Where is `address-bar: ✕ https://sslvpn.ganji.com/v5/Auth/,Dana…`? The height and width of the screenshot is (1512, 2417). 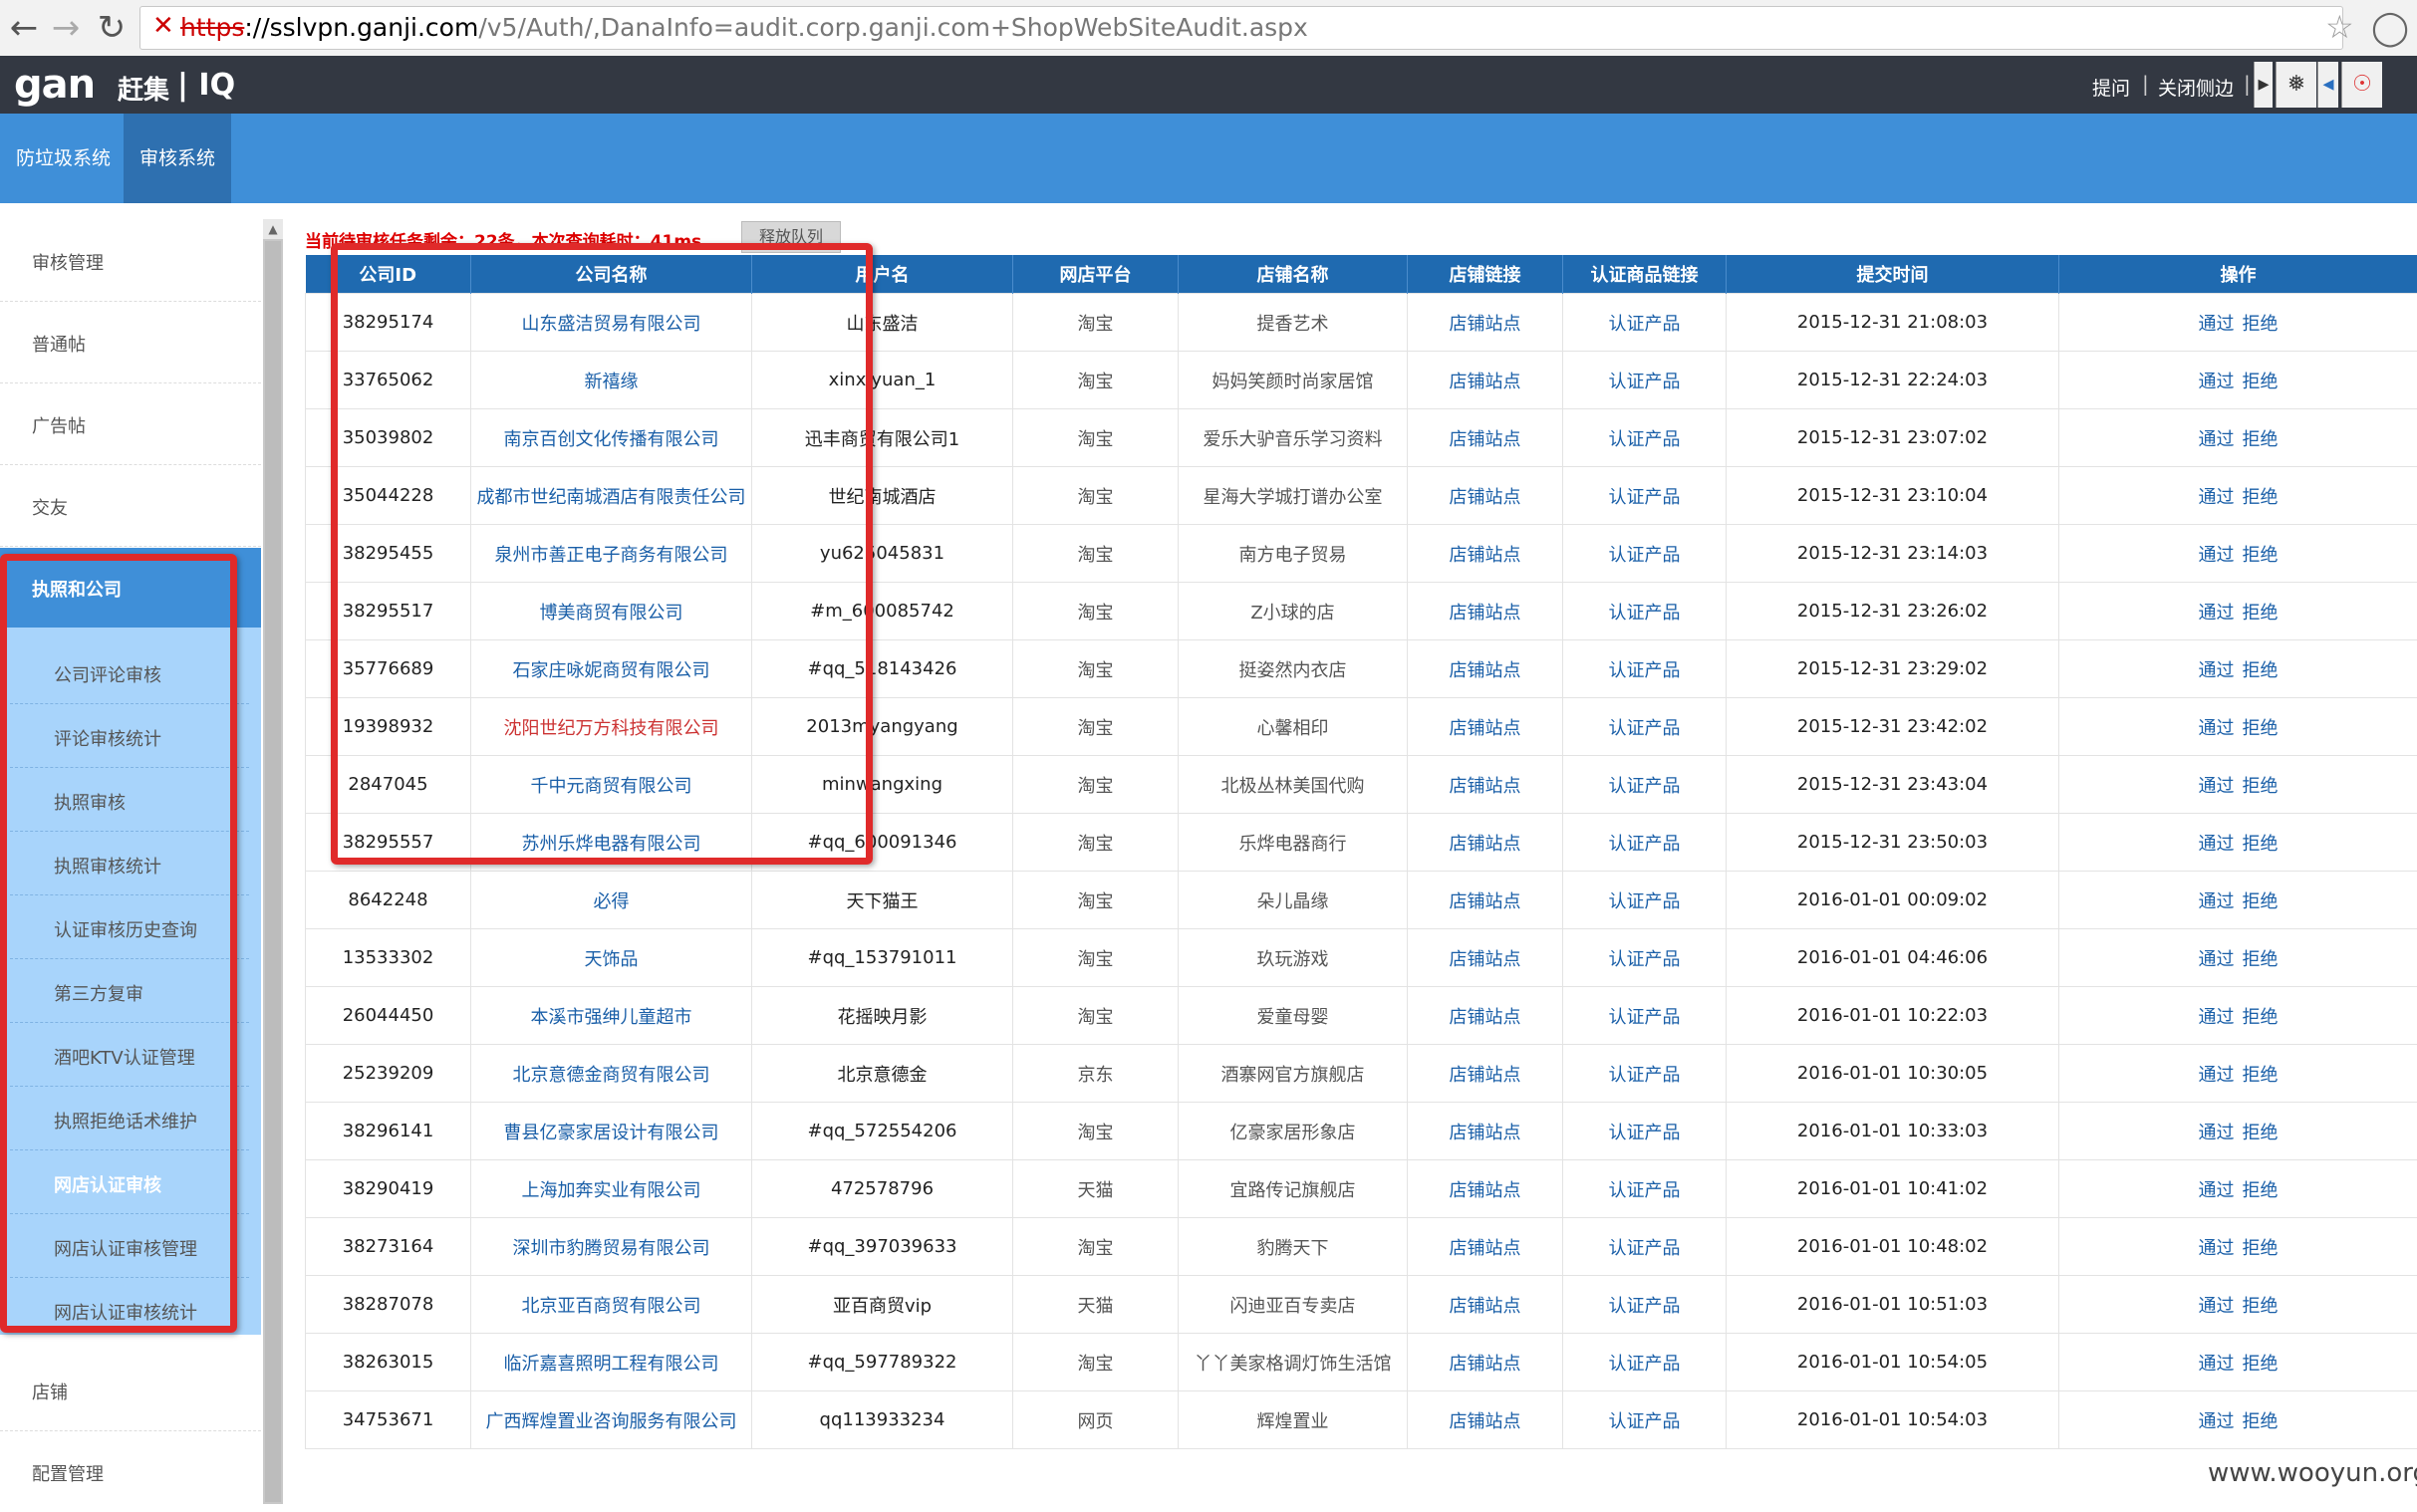 address-bar: ✕ https://sslvpn.ganji.com/v5/Auth/,Dana… is located at coordinates (1241, 28).